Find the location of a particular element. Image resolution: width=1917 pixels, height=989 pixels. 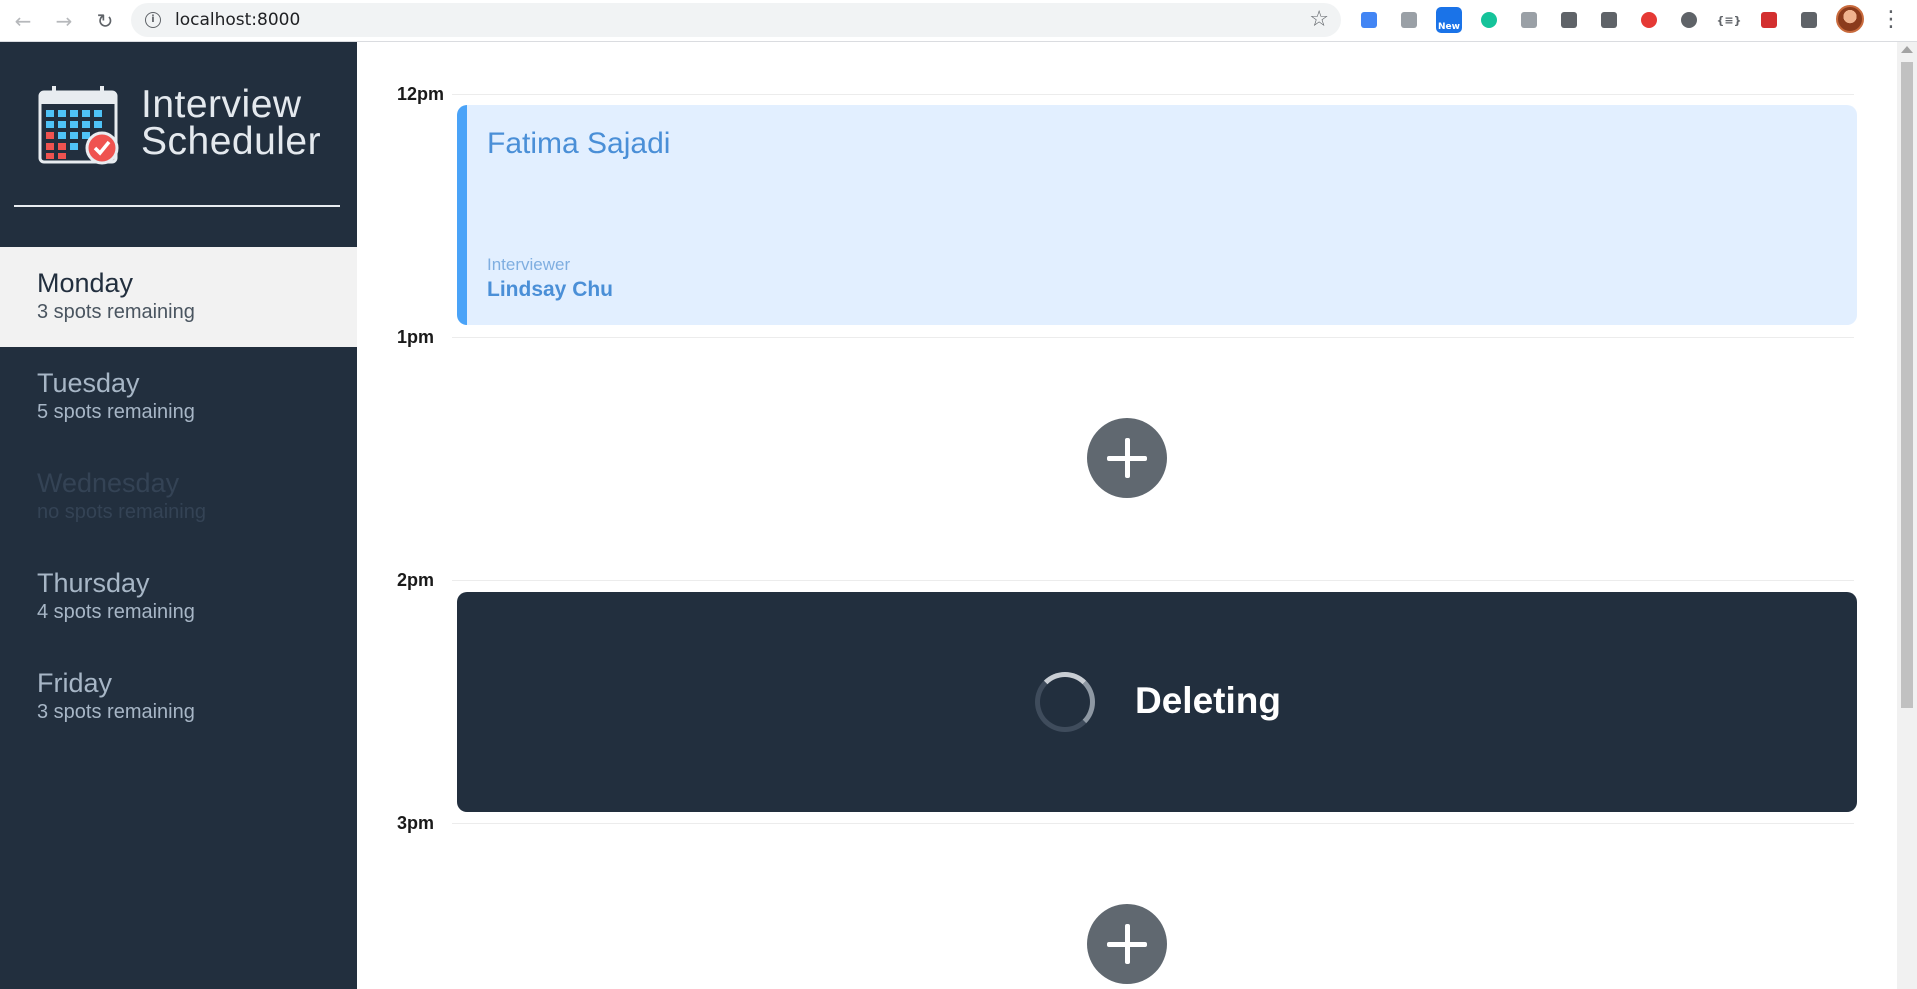

interviewer-label: Interviewer is located at coordinates (529, 264).